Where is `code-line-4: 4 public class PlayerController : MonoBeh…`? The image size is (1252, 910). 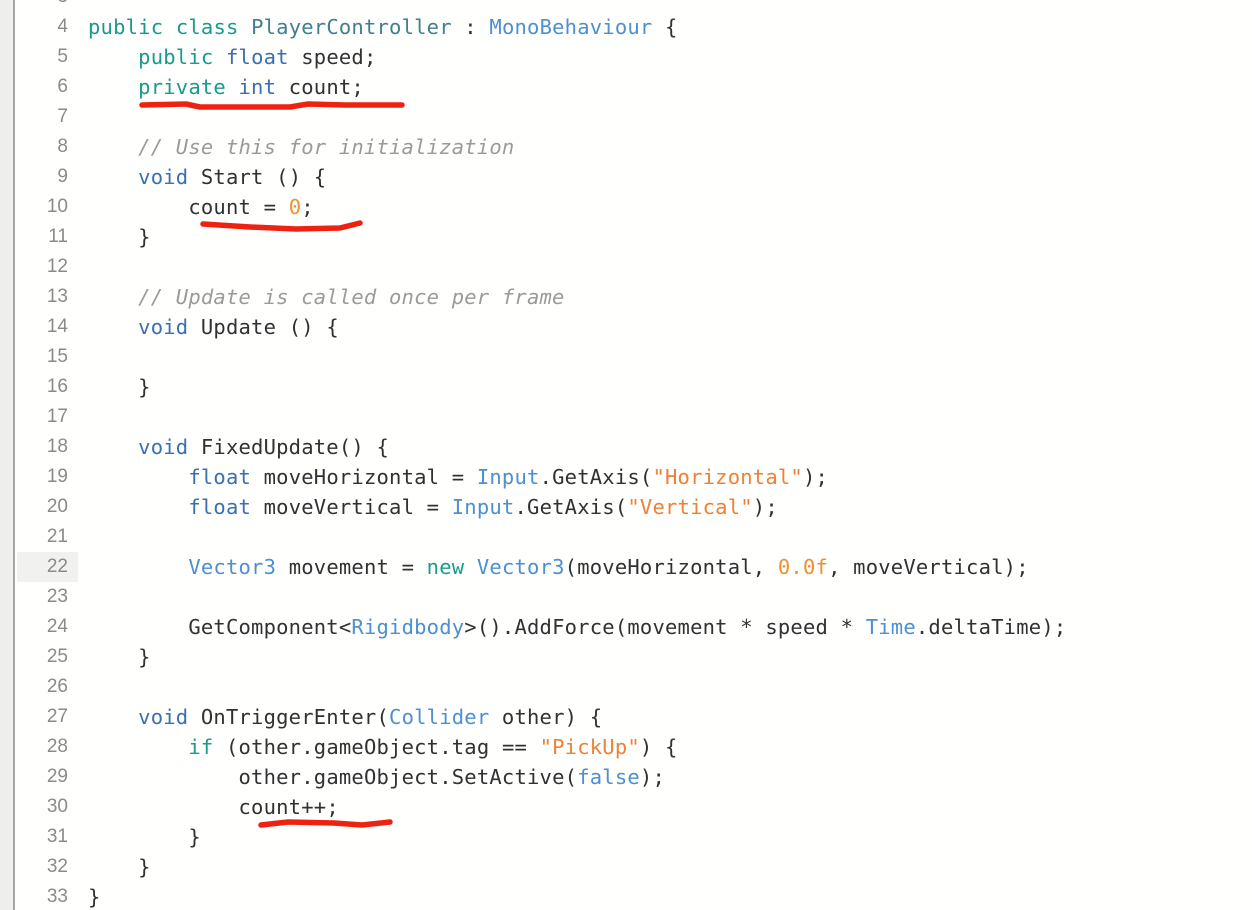
code-line-4: 4 public class PlayerController : MonoBeh… is located at coordinates (634, 27).